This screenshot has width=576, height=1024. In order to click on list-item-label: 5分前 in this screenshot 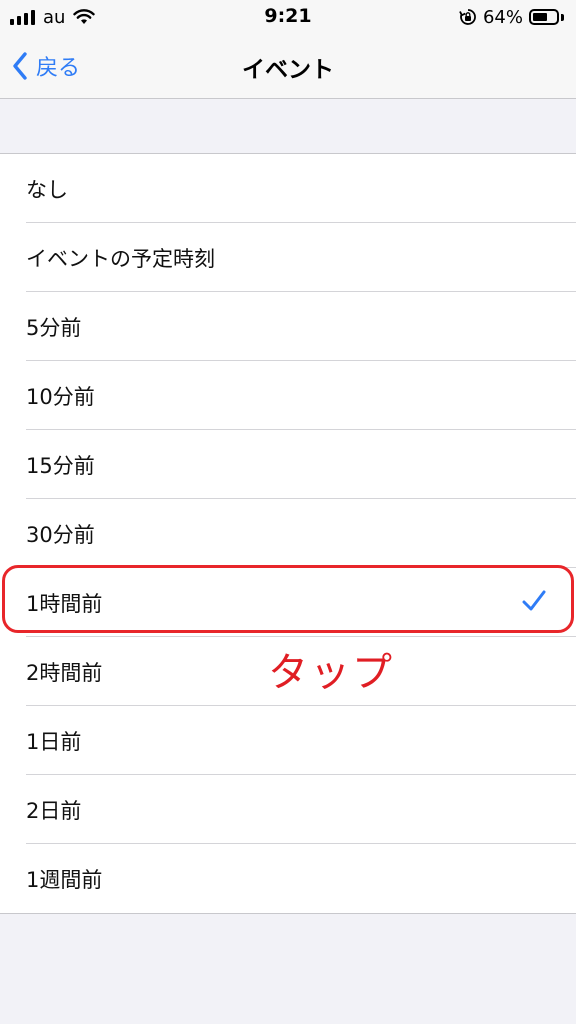, I will do `click(54, 327)`.